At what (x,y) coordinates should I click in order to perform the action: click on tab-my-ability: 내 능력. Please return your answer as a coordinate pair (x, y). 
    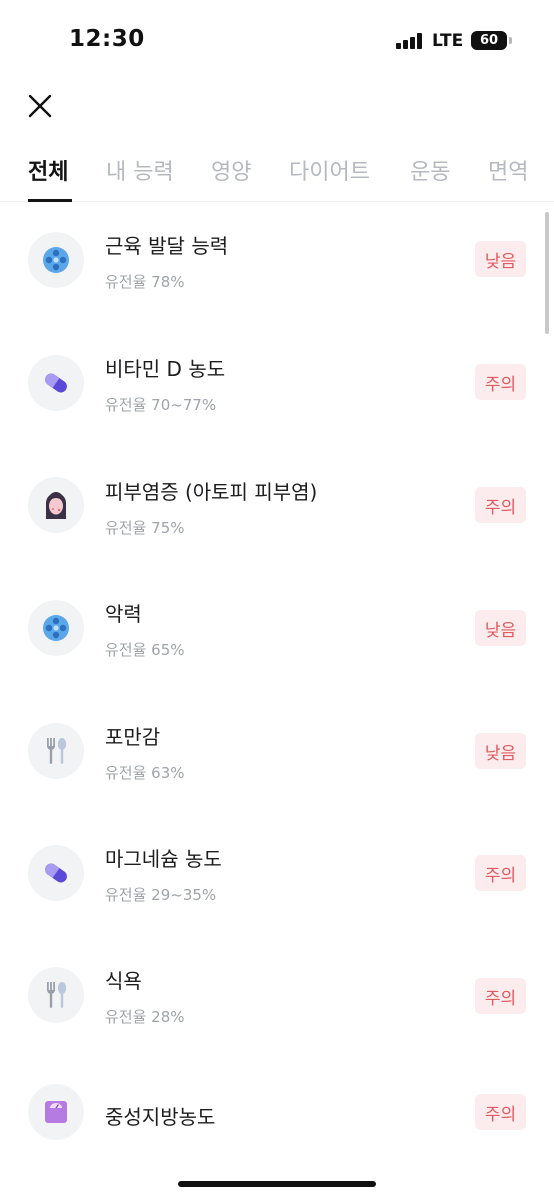
    Looking at the image, I should click on (140, 170).